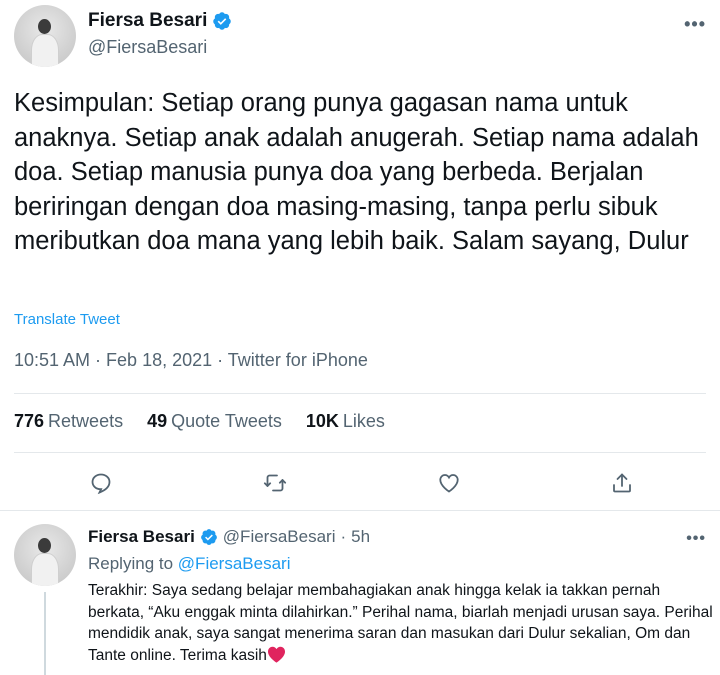  I want to click on reply-header: Fiersa Besari @FiersaBesari · 5h, so click(229, 537).